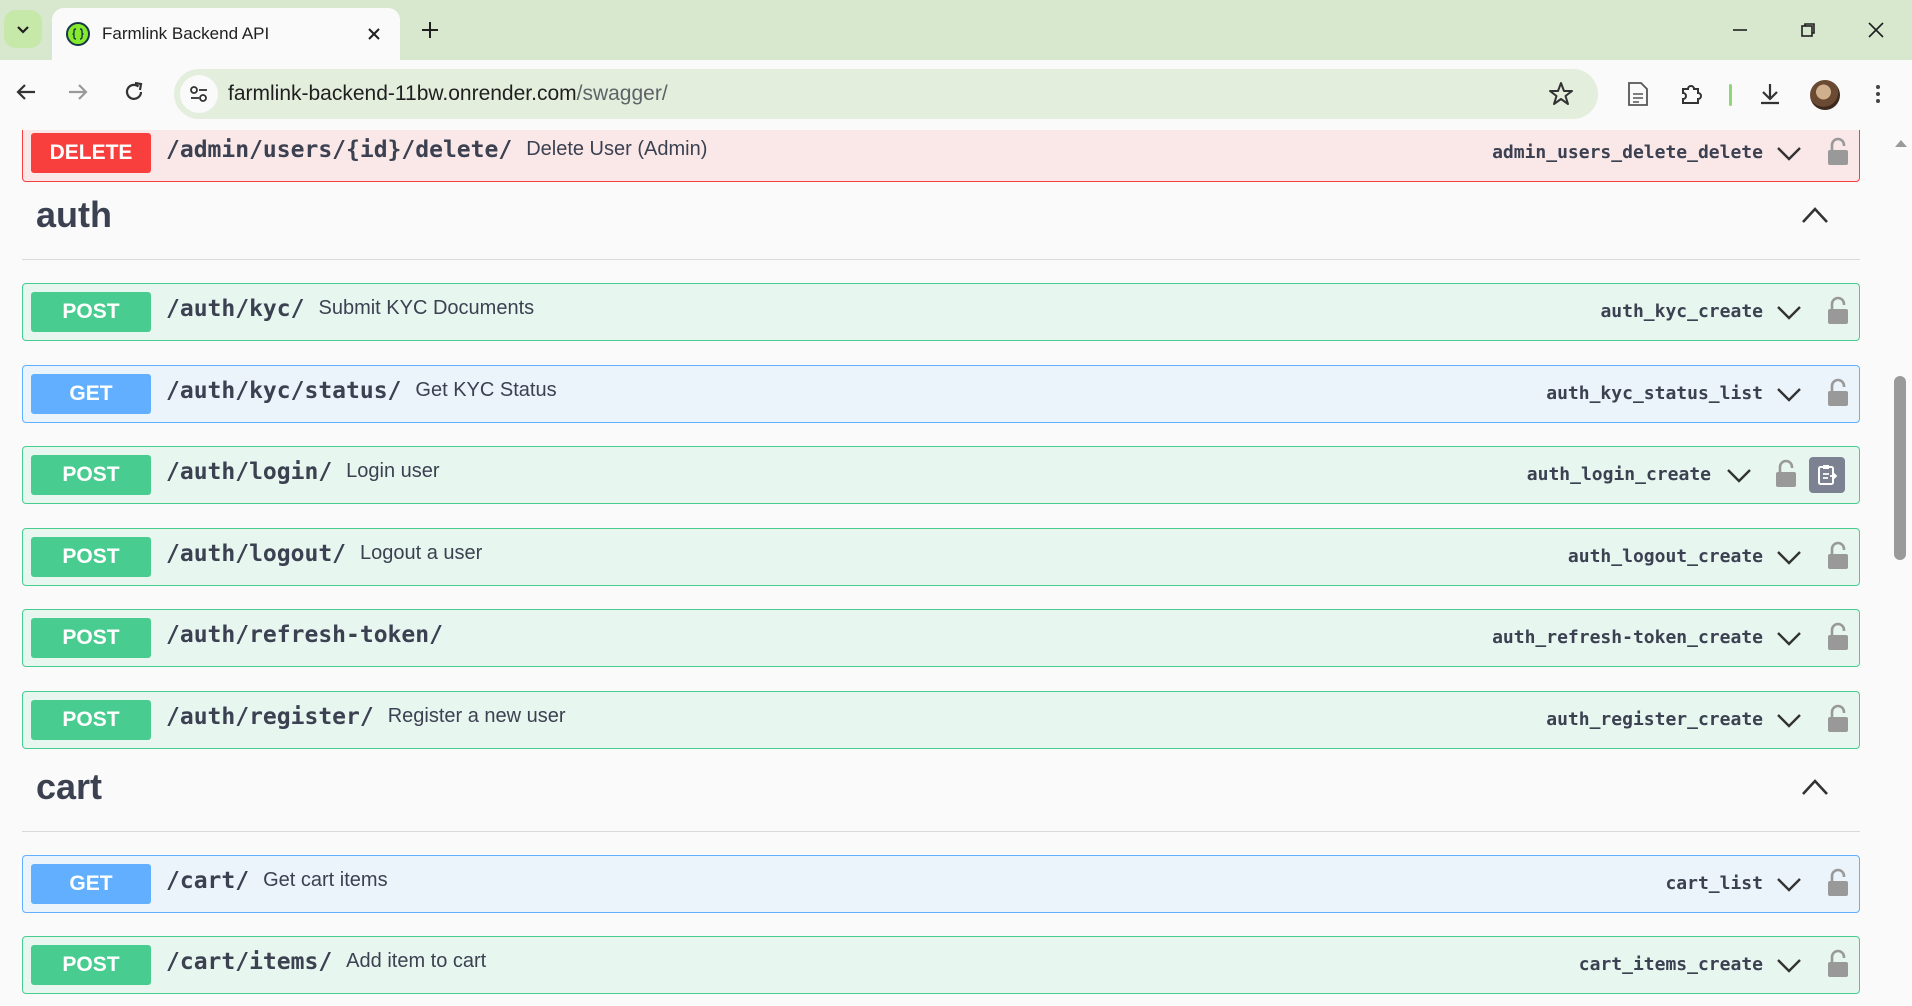 The image size is (1912, 1006). I want to click on back-button, so click(26, 92).